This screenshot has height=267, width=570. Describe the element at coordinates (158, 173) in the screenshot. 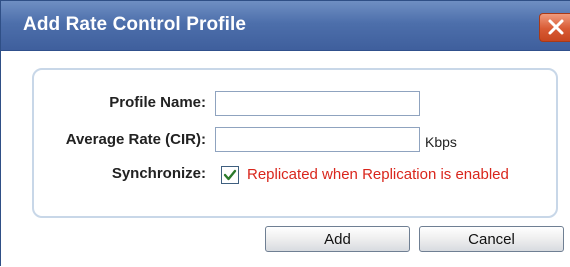

I see `synchronize-label: Synchronize:` at that location.